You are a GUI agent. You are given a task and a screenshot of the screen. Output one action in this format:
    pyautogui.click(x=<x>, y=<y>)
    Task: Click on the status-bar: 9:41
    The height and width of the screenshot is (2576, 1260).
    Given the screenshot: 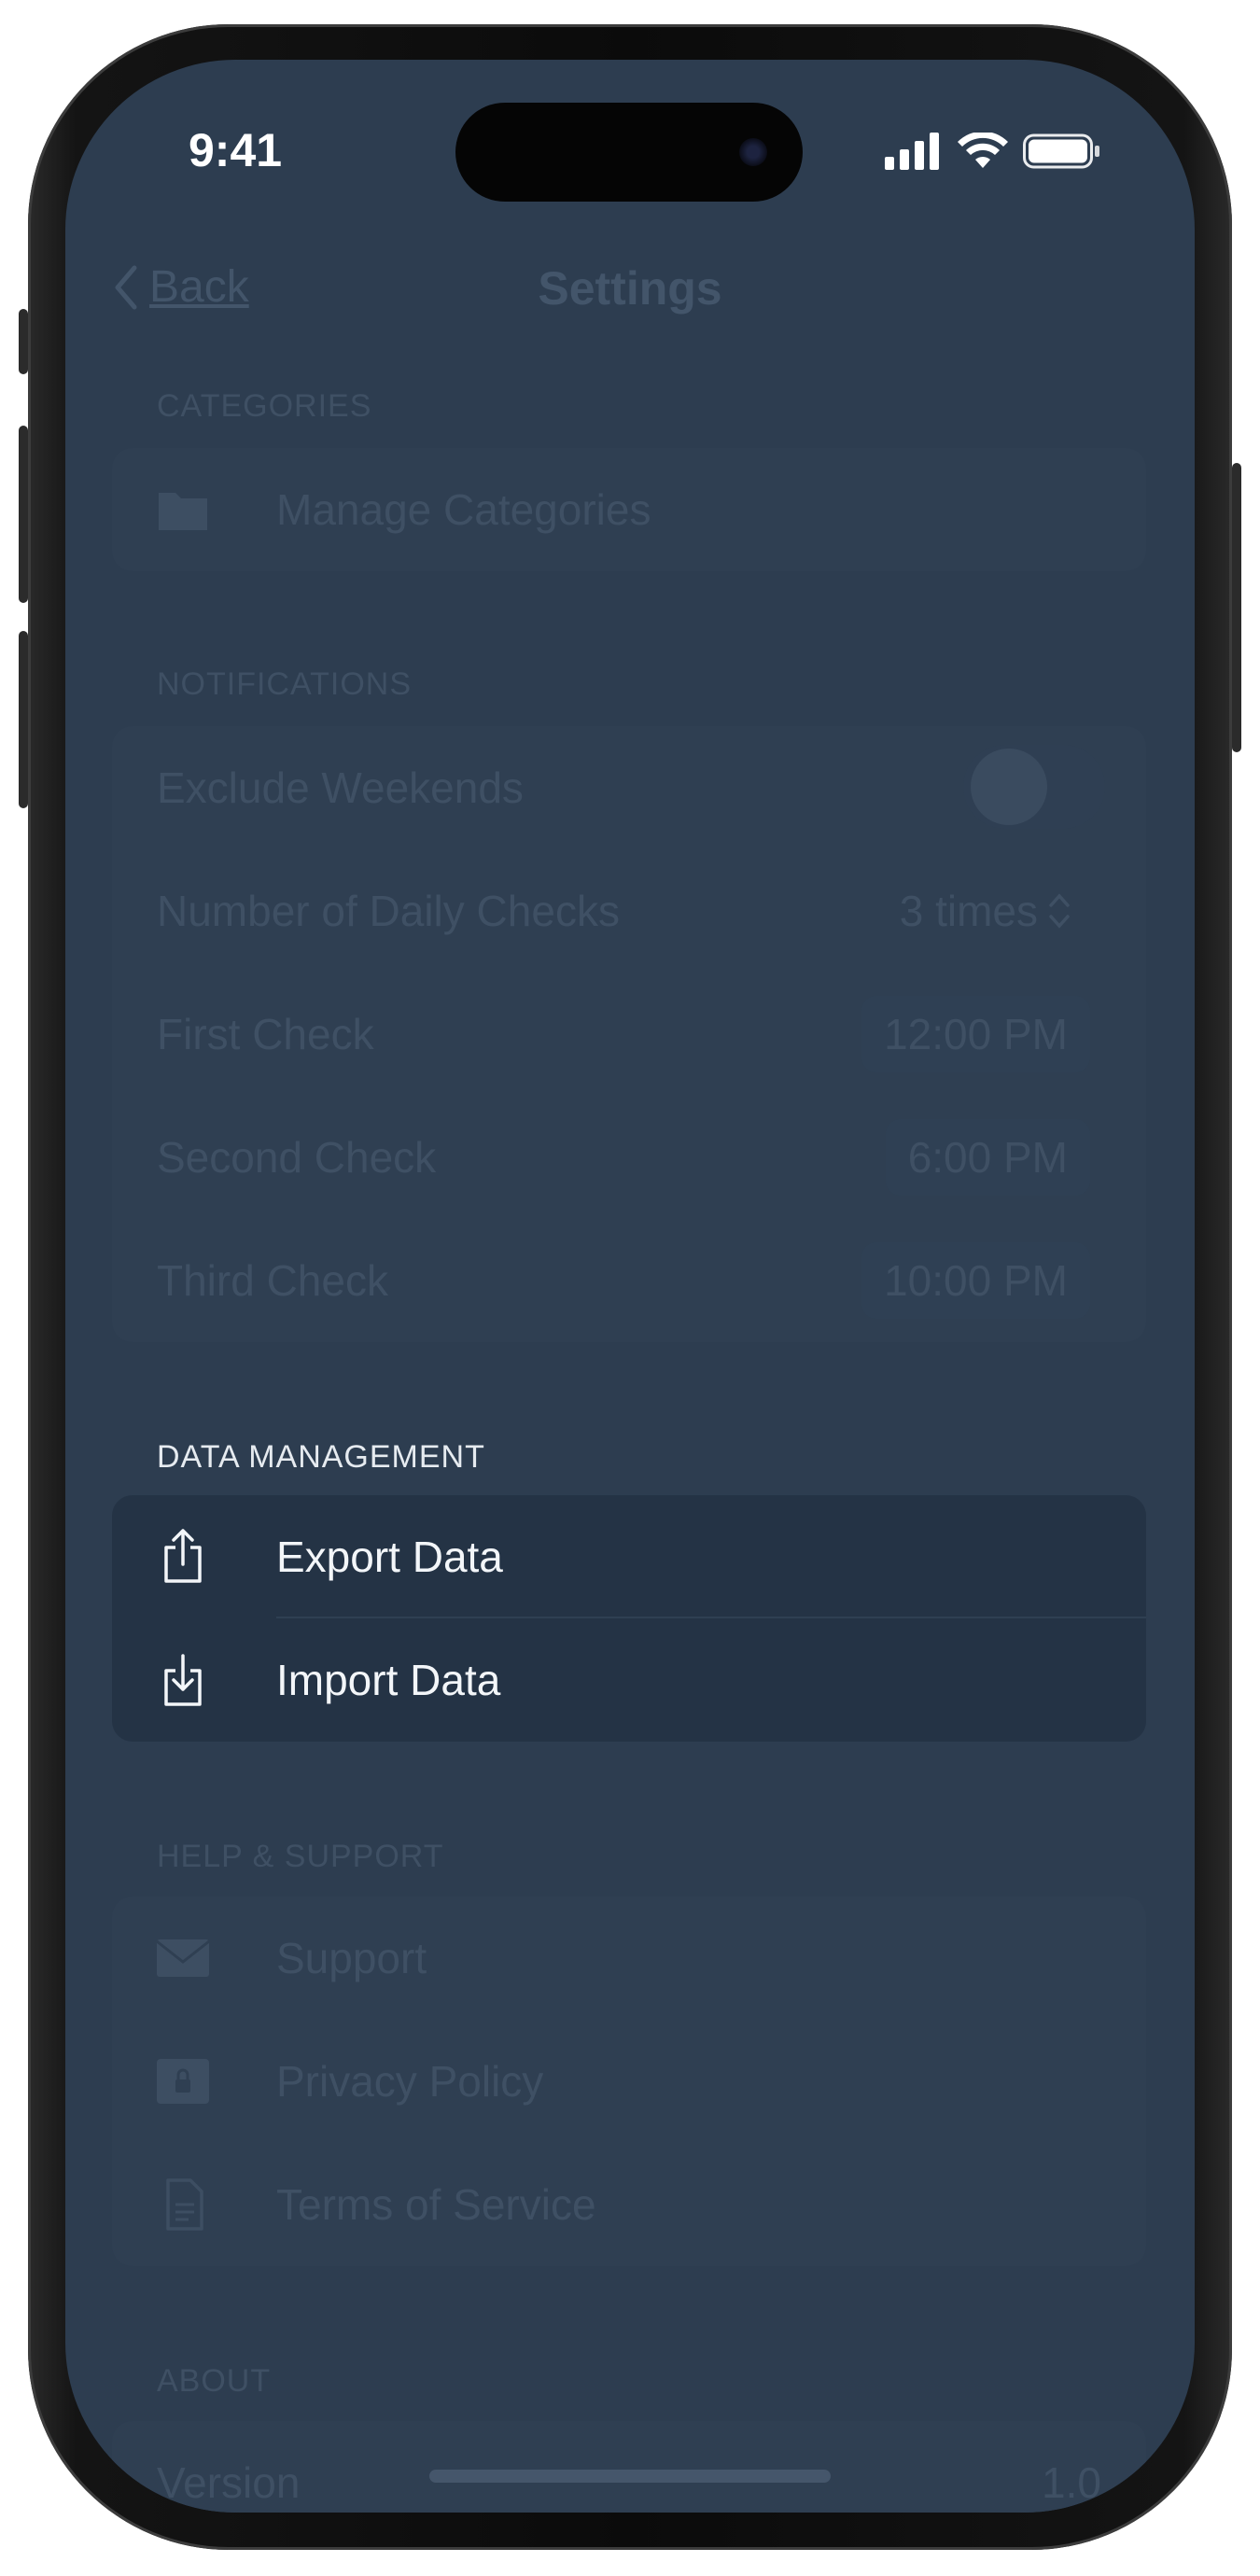 What is the action you would take?
    pyautogui.click(x=630, y=131)
    